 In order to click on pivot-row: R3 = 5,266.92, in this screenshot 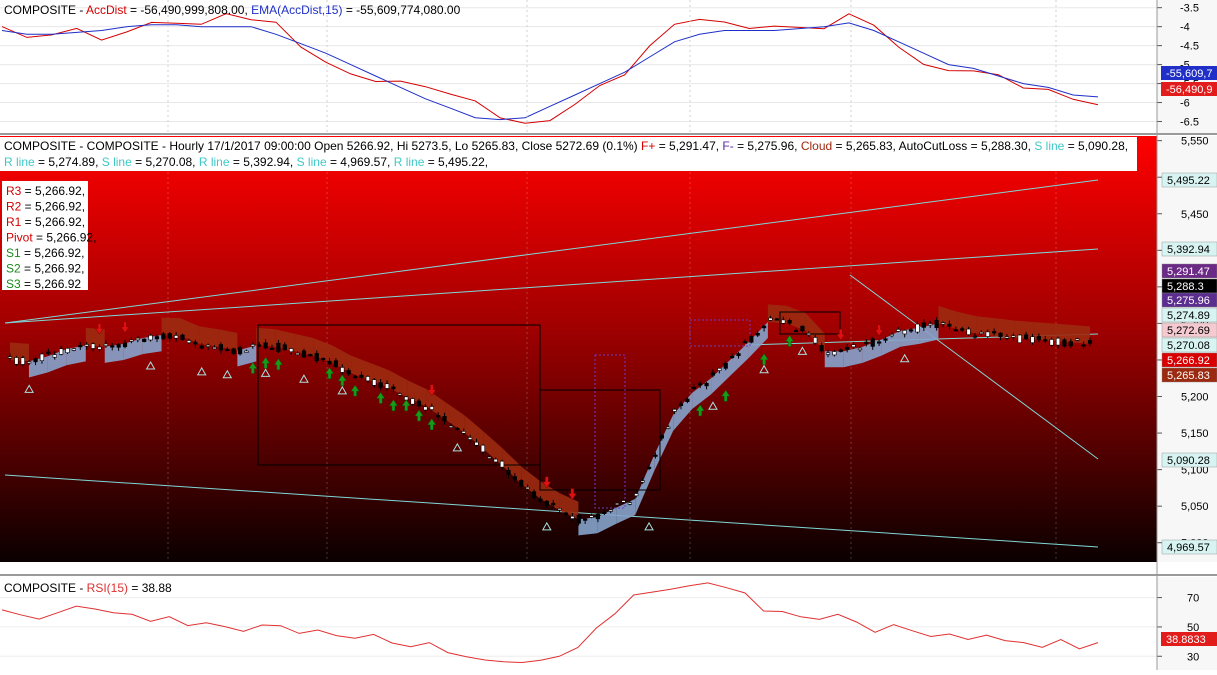, I will do `click(45, 191)`.